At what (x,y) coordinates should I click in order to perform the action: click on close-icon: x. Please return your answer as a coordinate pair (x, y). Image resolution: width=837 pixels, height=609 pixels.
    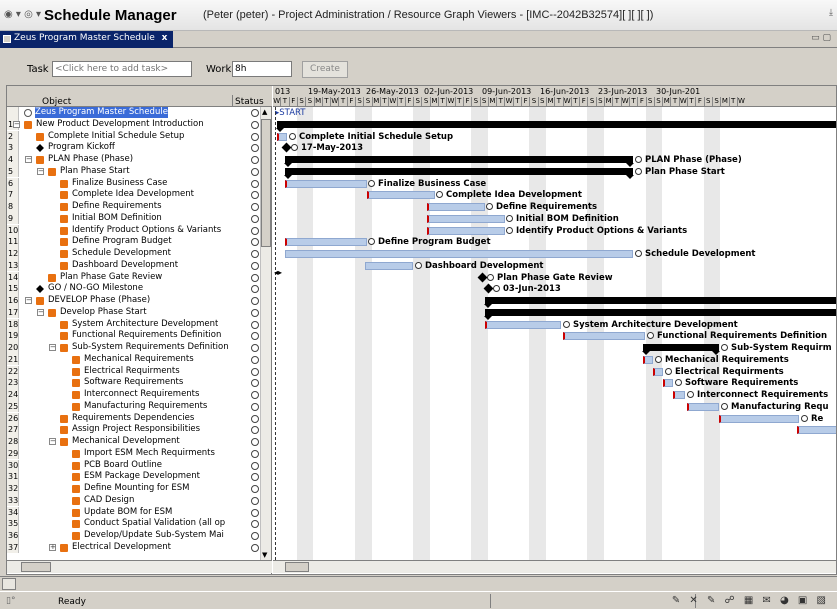
    Looking at the image, I should click on (165, 38).